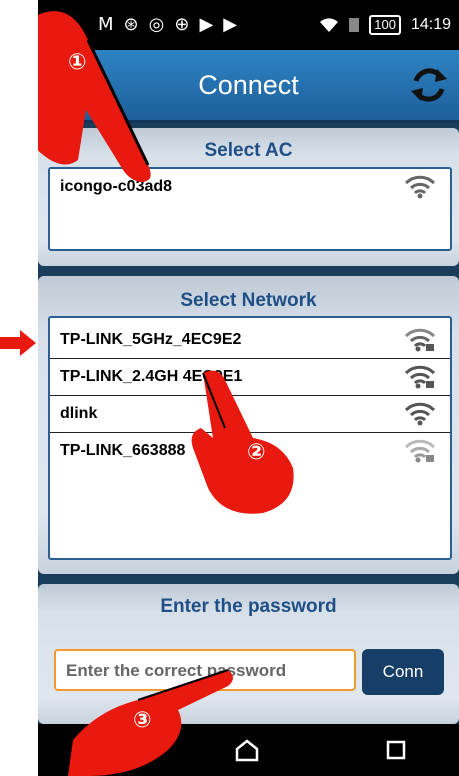  What do you see at coordinates (429, 85) in the screenshot?
I see `refresh-icon` at bounding box center [429, 85].